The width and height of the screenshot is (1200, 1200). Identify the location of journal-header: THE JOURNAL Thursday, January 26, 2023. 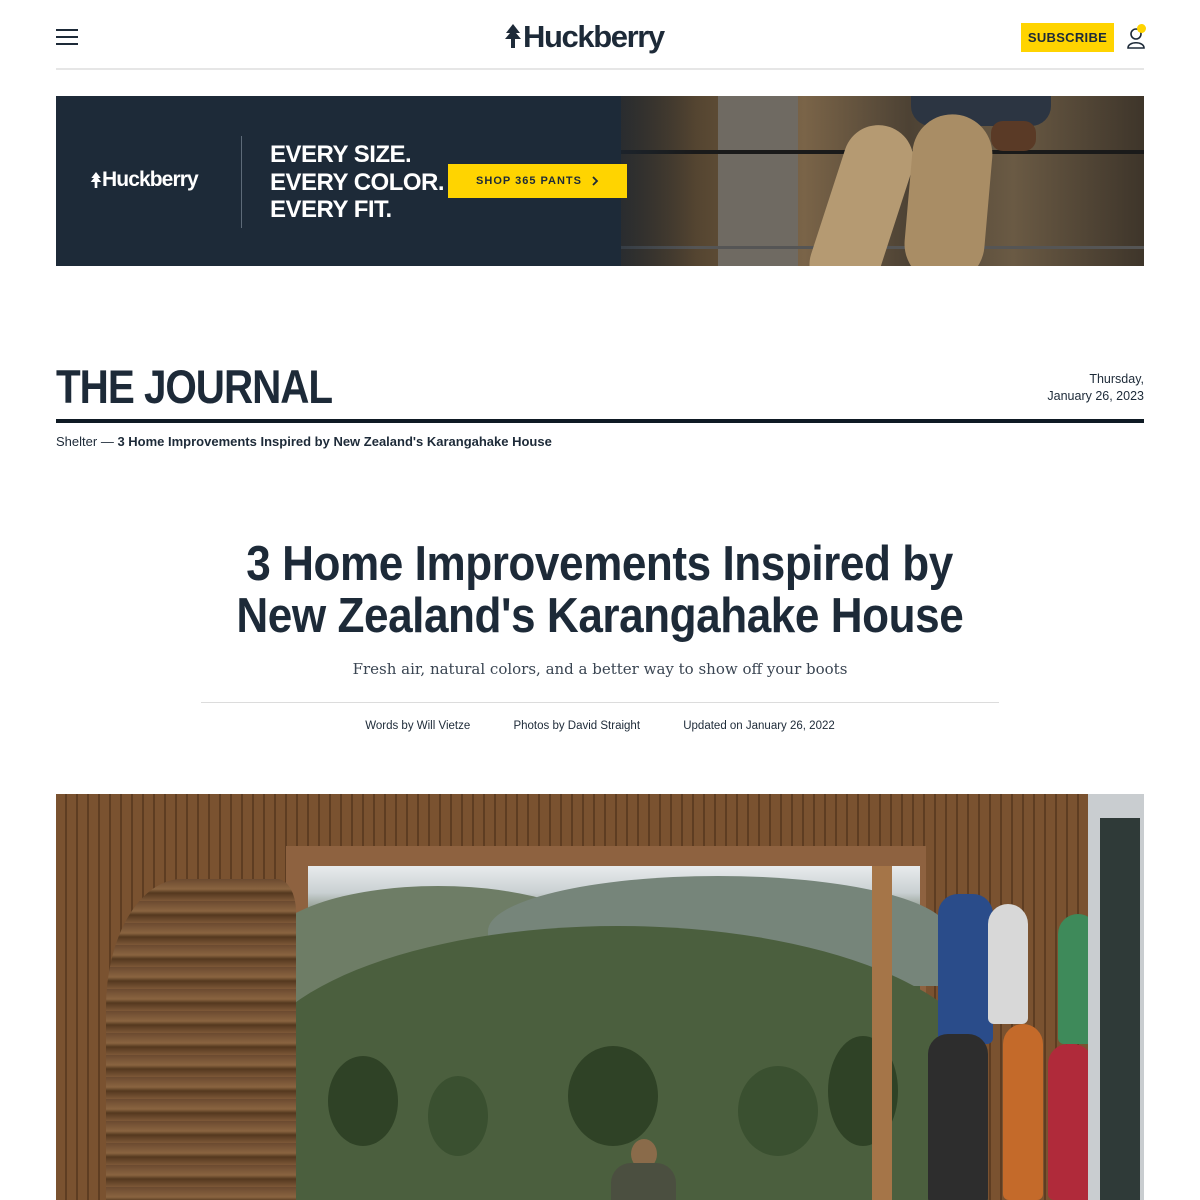
(600, 389).